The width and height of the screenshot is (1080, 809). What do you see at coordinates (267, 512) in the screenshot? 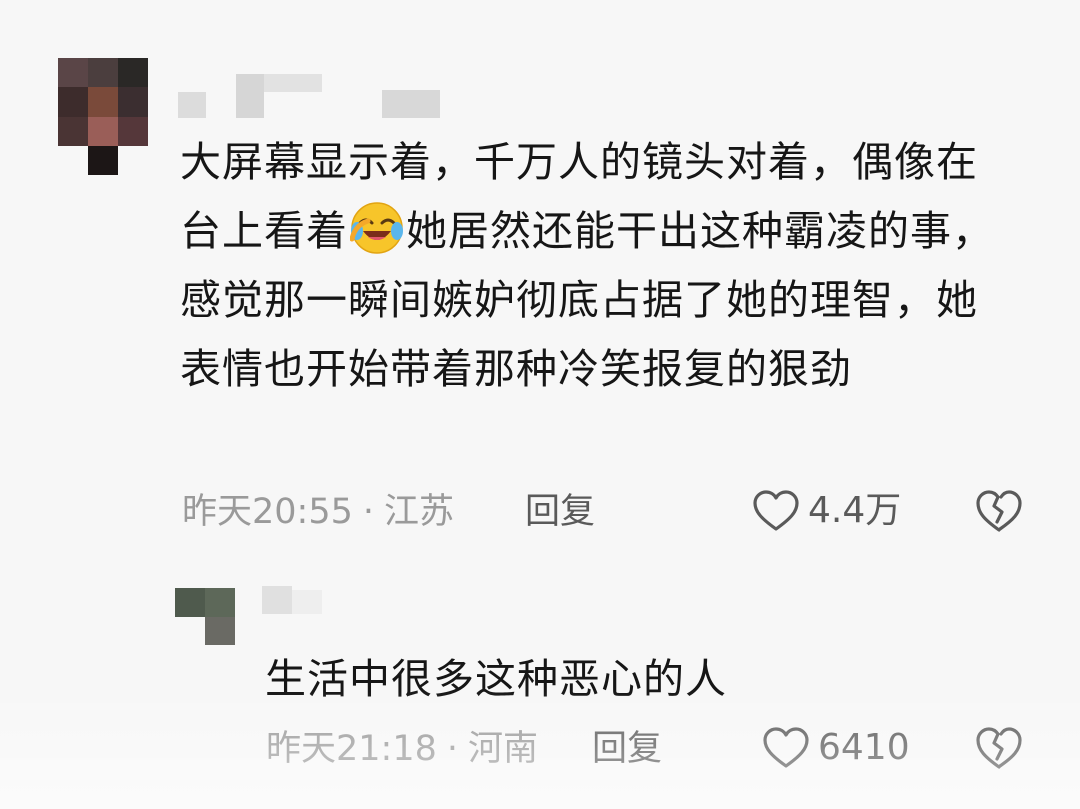
I see `comment-time: 昨天20:55` at bounding box center [267, 512].